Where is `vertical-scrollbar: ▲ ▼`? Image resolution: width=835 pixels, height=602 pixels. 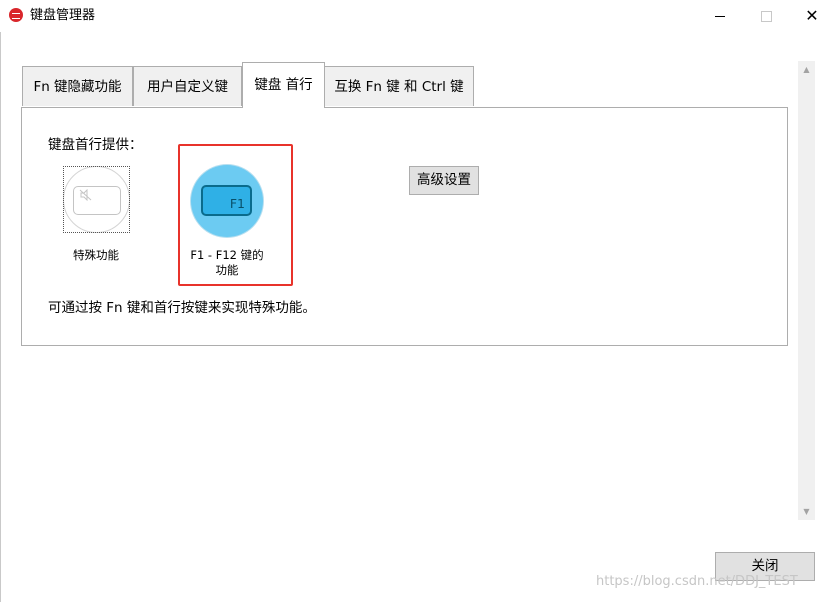 vertical-scrollbar: ▲ ▼ is located at coordinates (806, 290).